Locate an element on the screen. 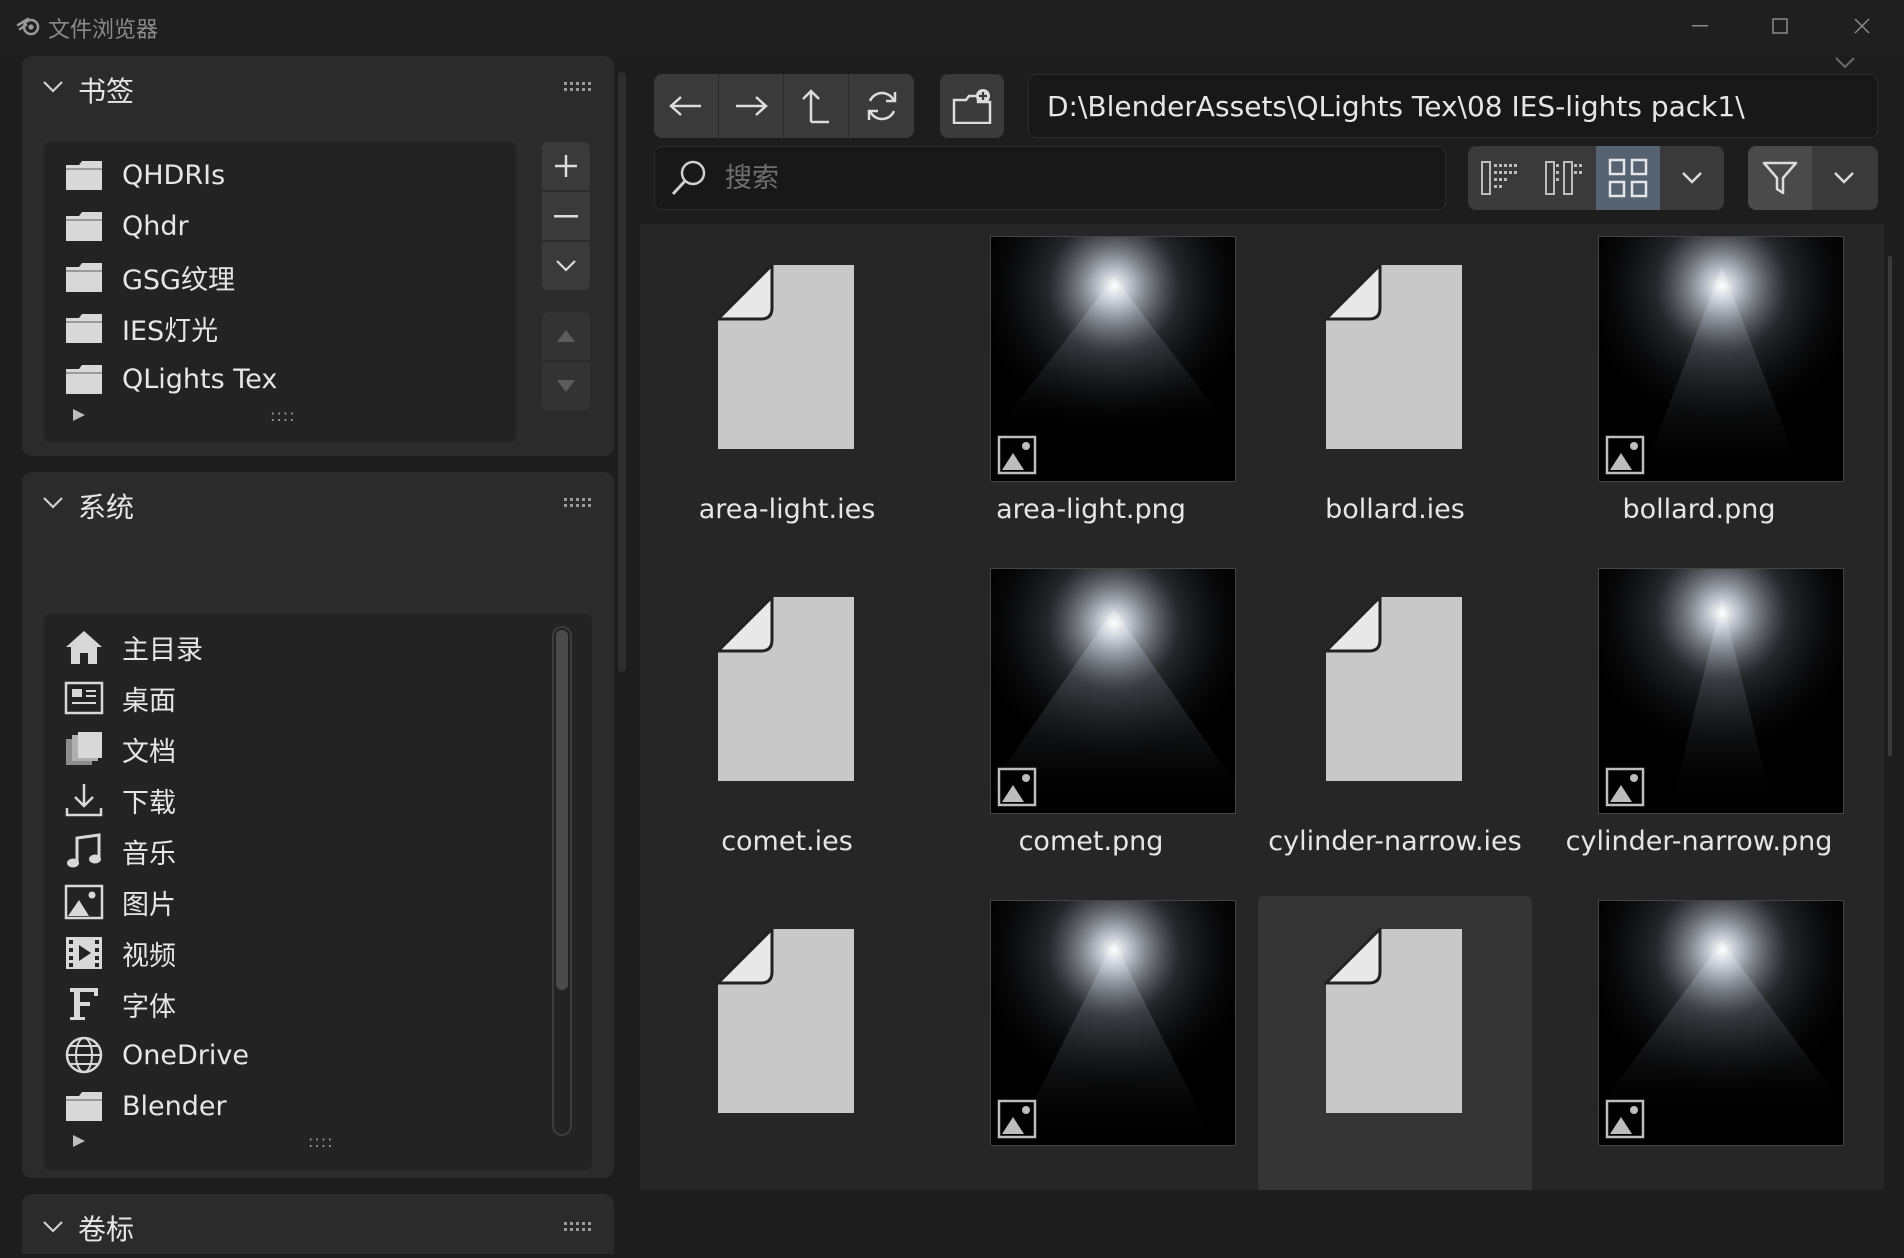 This screenshot has height=1258, width=1904. title-bar: 文件浏览器 is located at coordinates (952, 26).